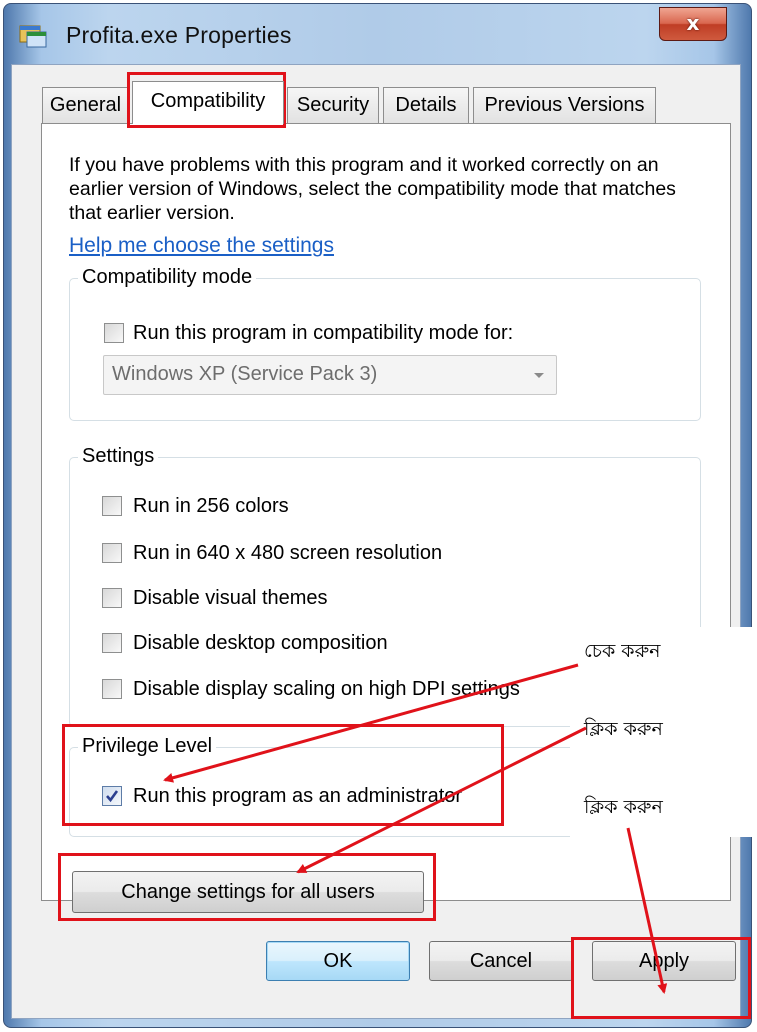  I want to click on annotation-note-check: চেক করুন, so click(622, 651).